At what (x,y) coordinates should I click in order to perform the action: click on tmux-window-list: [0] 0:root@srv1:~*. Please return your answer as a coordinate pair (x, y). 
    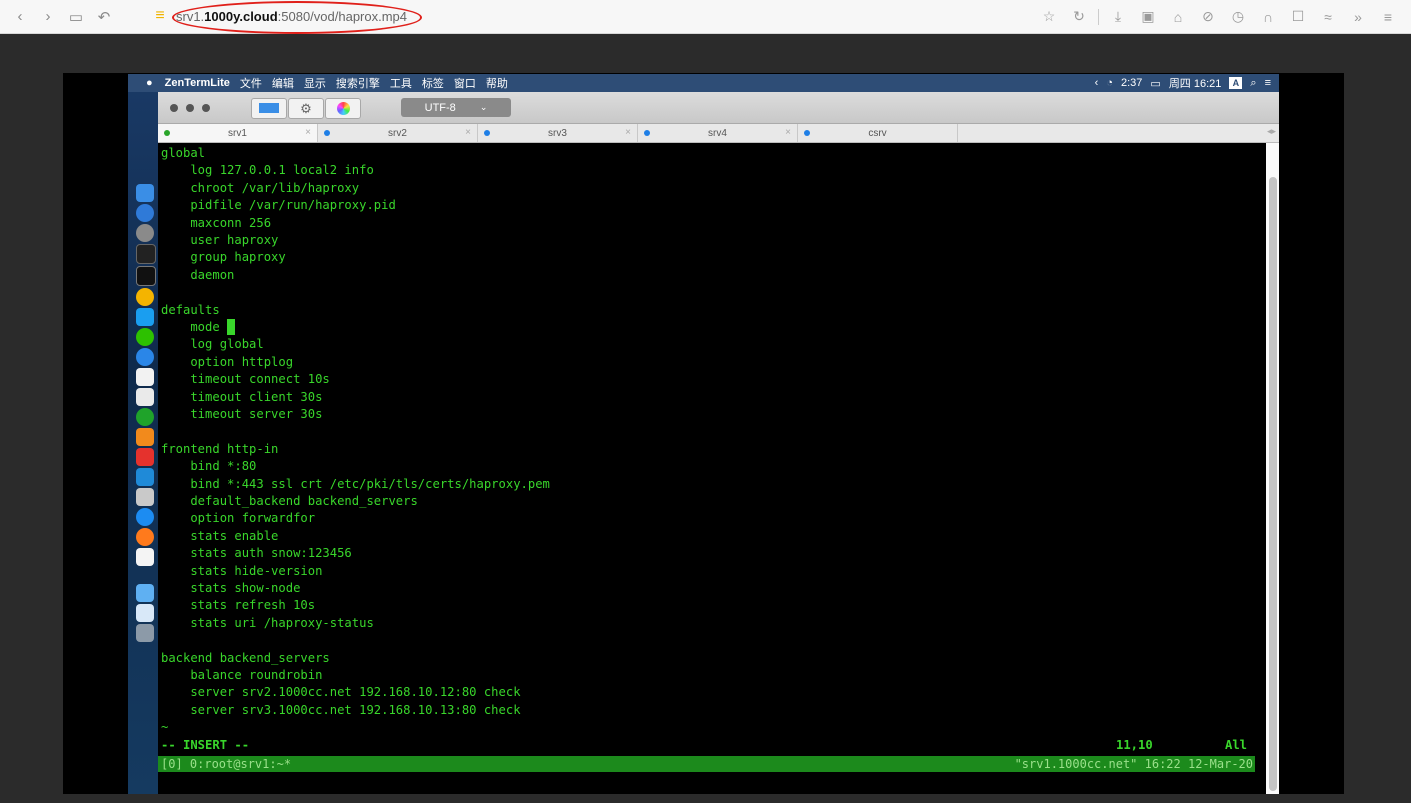
    Looking at the image, I should click on (226, 764).